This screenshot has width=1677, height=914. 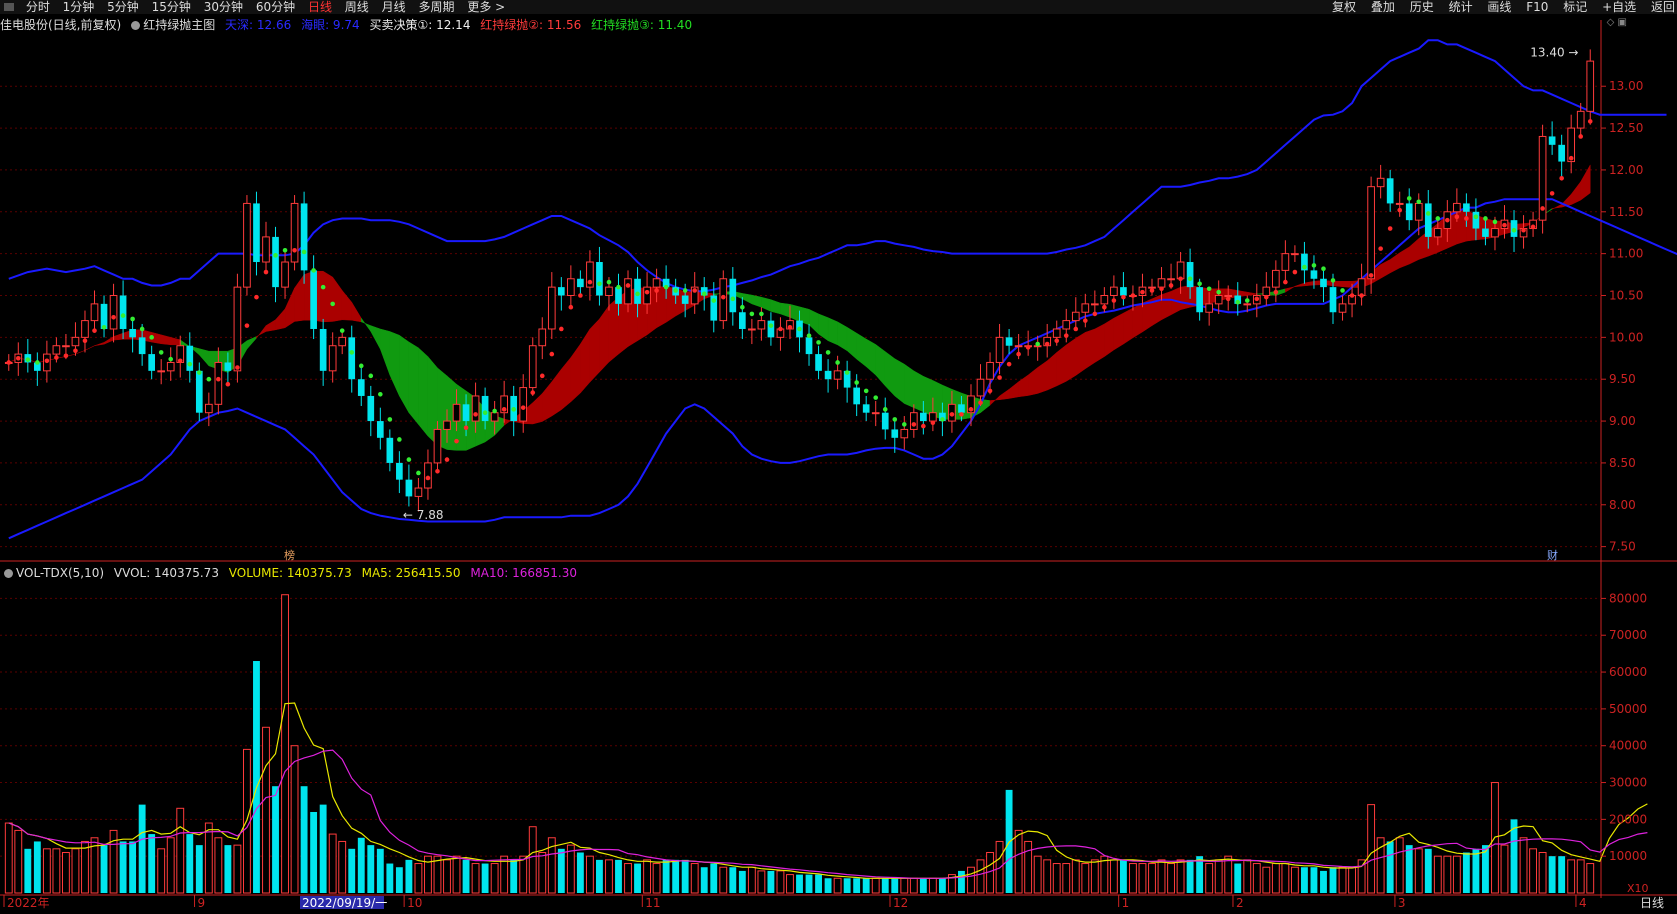 What do you see at coordinates (1126, 903) in the screenshot?
I see `x-tick-label: 1` at bounding box center [1126, 903].